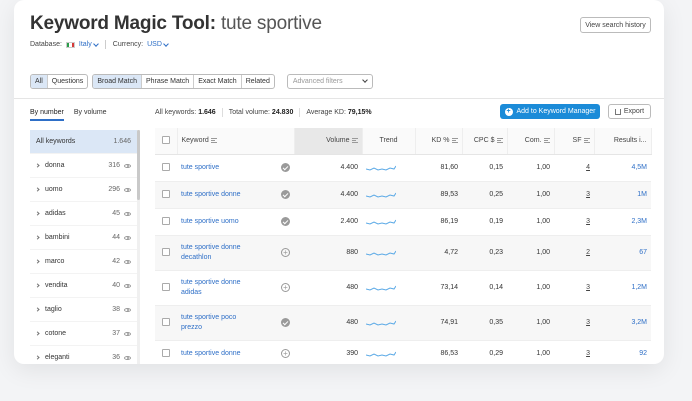 Image resolution: width=692 pixels, height=401 pixels. What do you see at coordinates (200, 168) in the screenshot?
I see `keyword-link: tute sportive` at bounding box center [200, 168].